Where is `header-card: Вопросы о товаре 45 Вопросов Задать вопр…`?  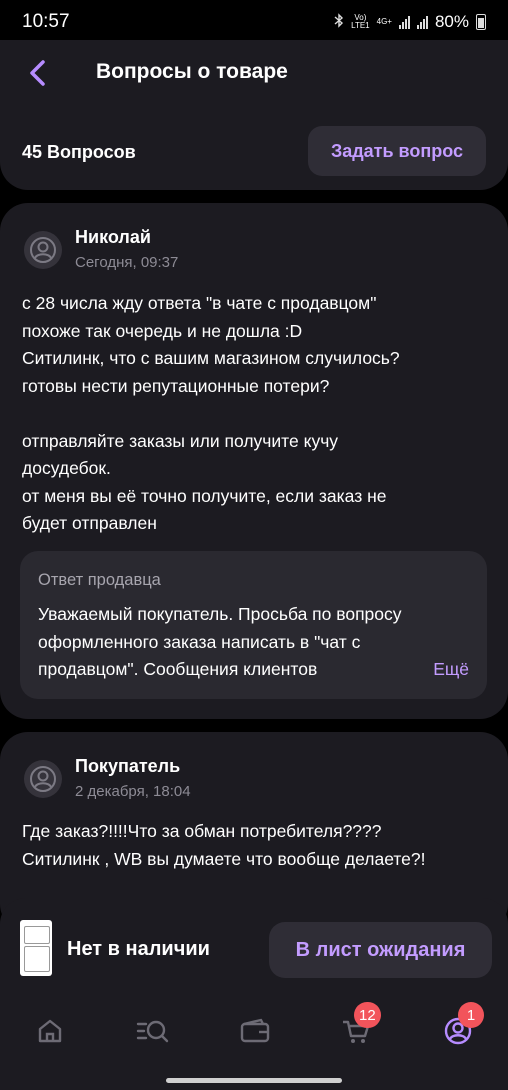
header-card: Вопросы о товаре 45 Вопросов Задать вопр… is located at coordinates (254, 115).